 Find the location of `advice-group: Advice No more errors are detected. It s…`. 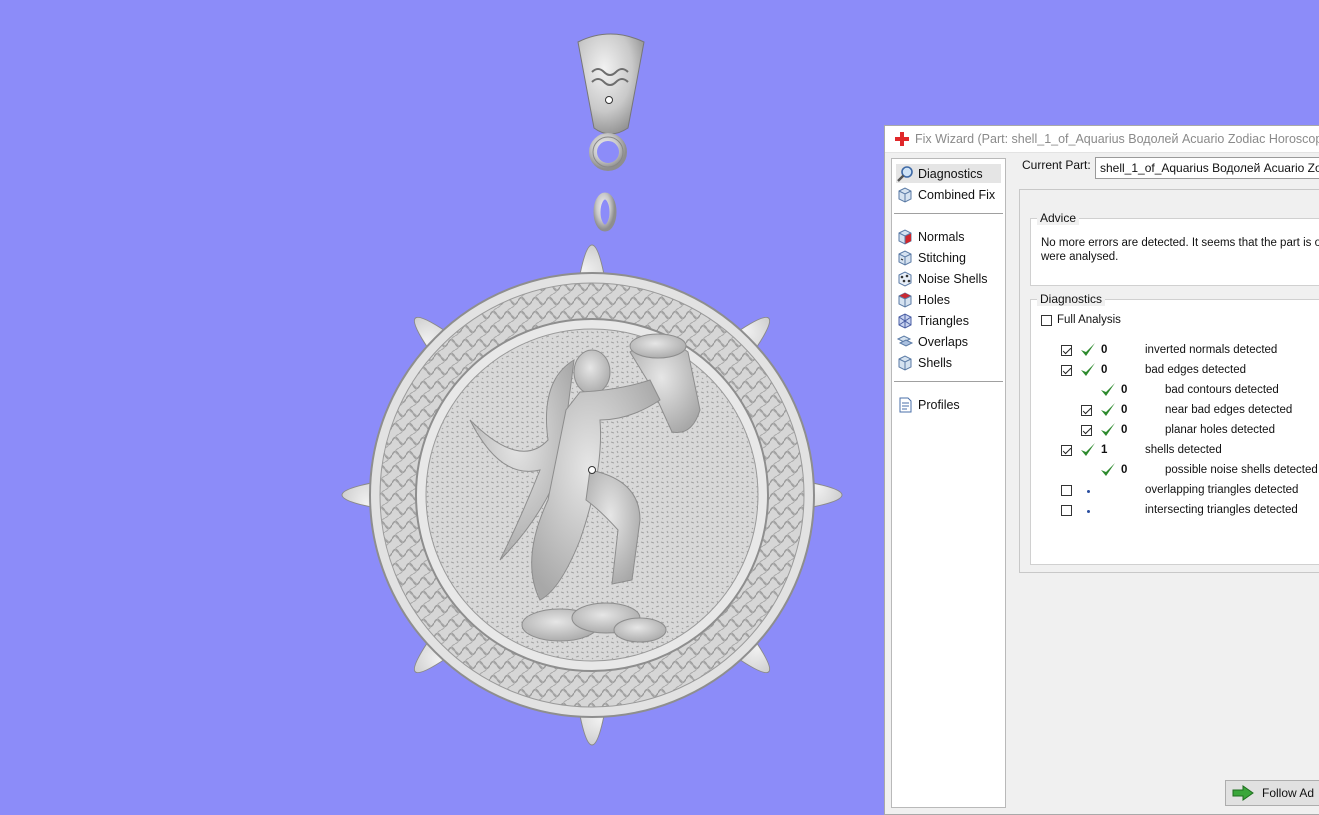

advice-group: Advice No more errors are detected. It s… is located at coordinates (1174, 248).